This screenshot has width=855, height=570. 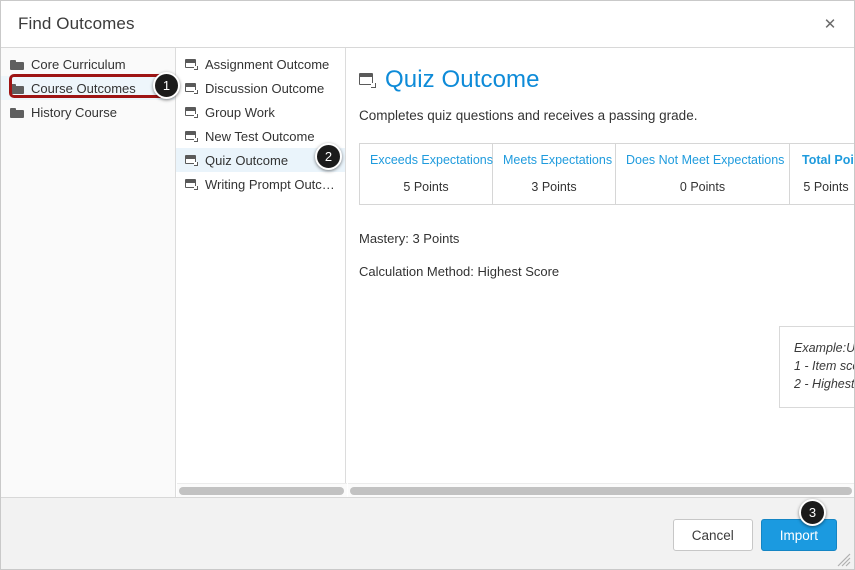 What do you see at coordinates (828, 160) in the screenshot?
I see `rubric-column-header: Total Point` at bounding box center [828, 160].